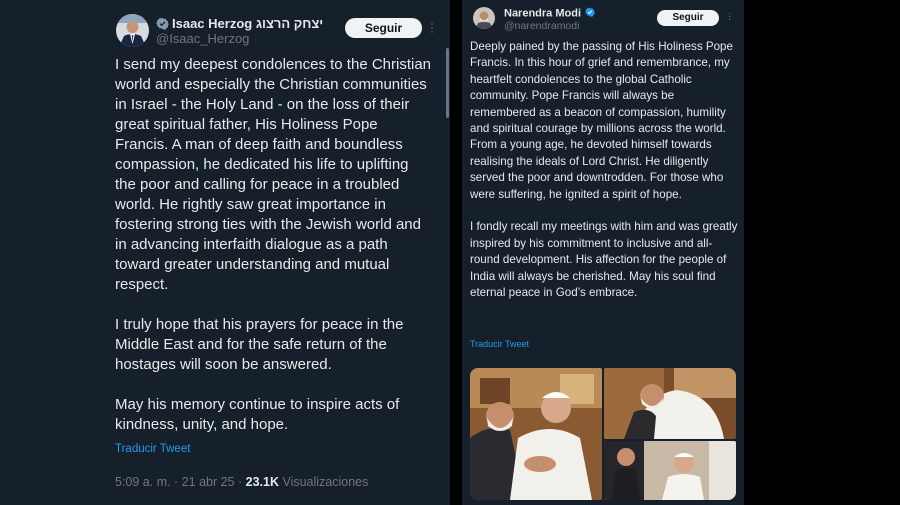  What do you see at coordinates (262, 482) in the screenshot?
I see `views-count: 23.1K` at bounding box center [262, 482].